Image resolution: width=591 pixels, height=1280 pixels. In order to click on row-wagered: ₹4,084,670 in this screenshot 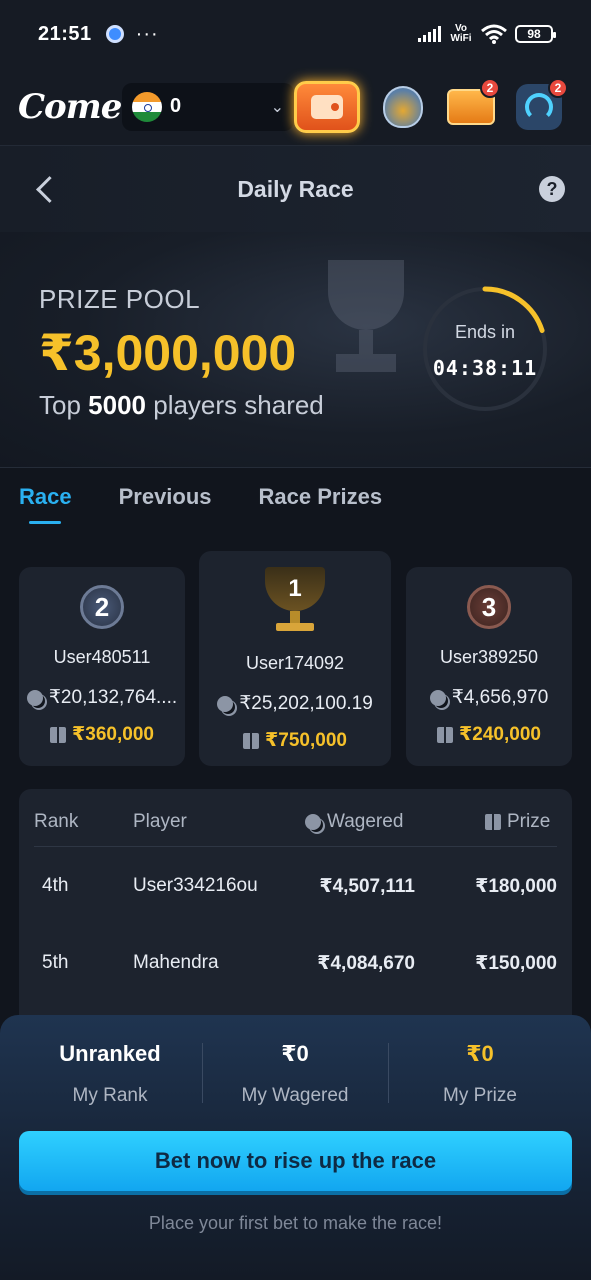, I will do `click(366, 963)`.